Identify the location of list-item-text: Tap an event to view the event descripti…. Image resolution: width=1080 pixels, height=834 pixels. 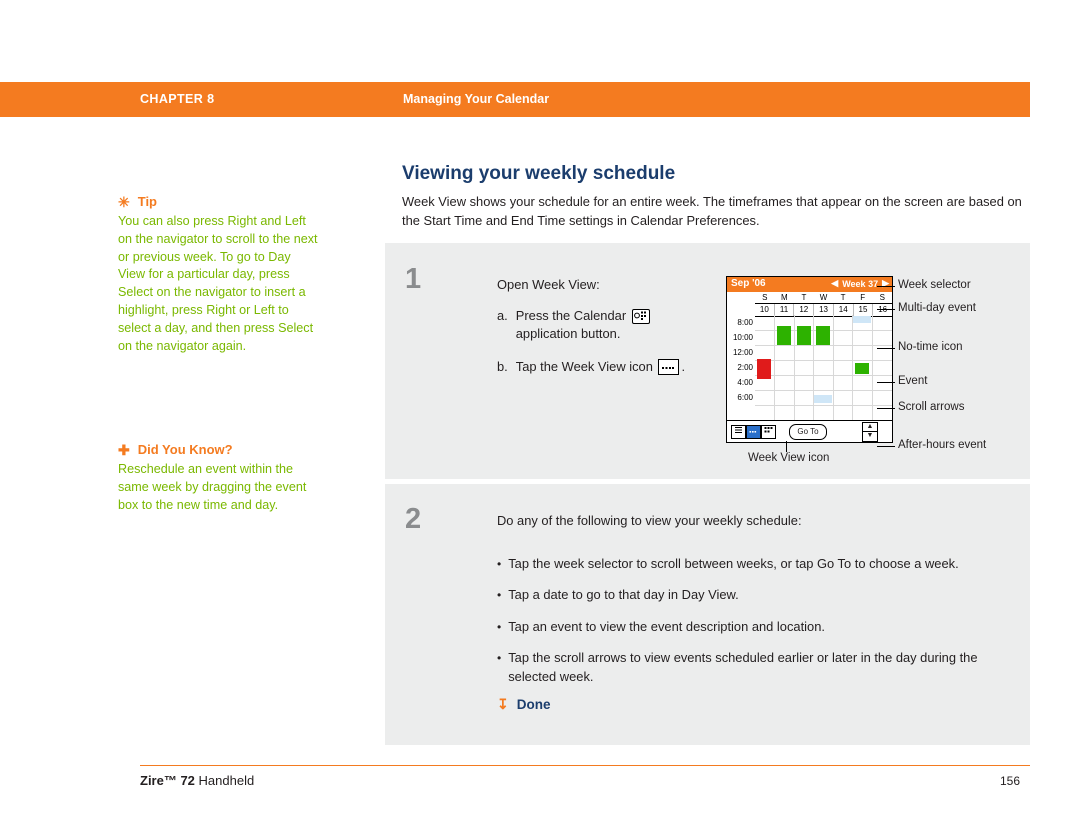
(666, 626).